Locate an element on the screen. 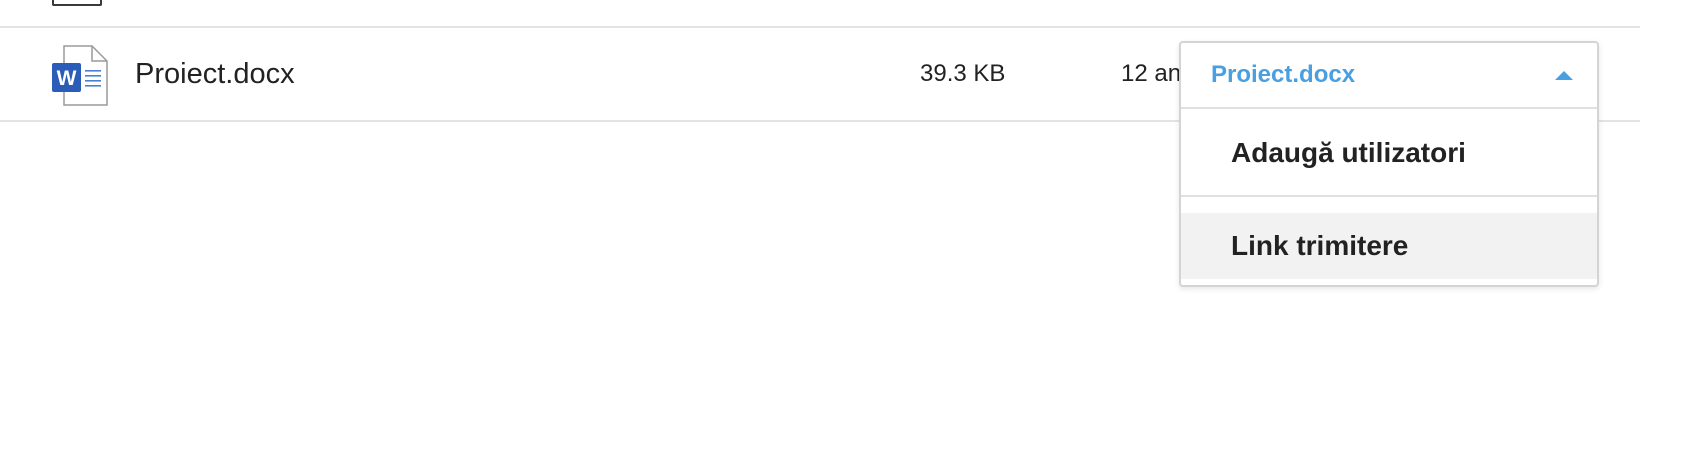  menu-item-share-link: Link trimitere is located at coordinates (1389, 246).